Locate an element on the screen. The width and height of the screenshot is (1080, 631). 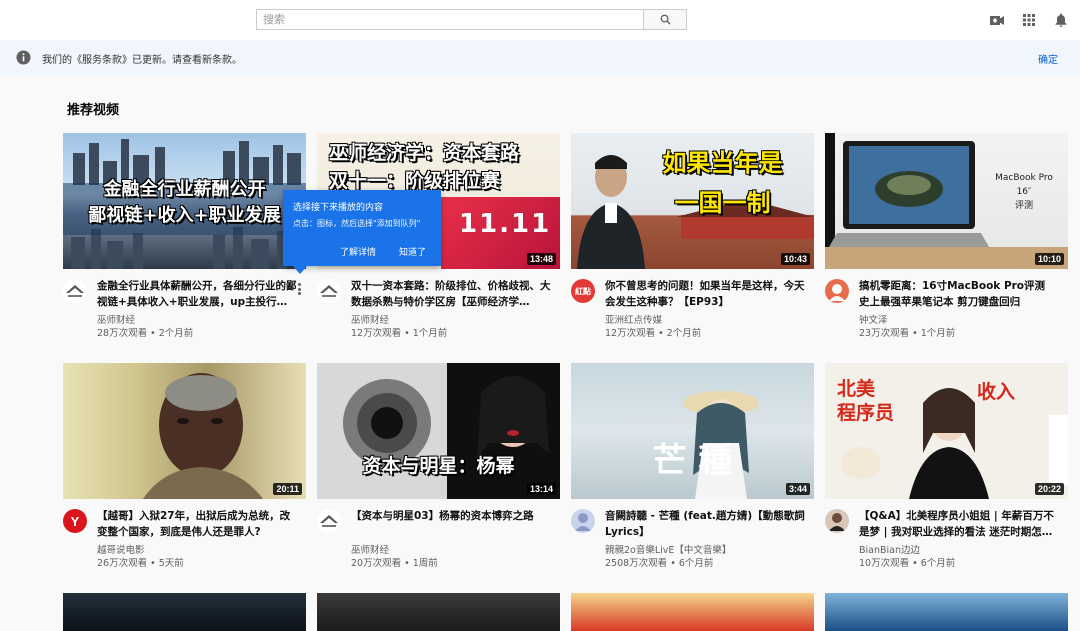
video-stats: 28万次观看 • 2个月前 is located at coordinates (145, 333).